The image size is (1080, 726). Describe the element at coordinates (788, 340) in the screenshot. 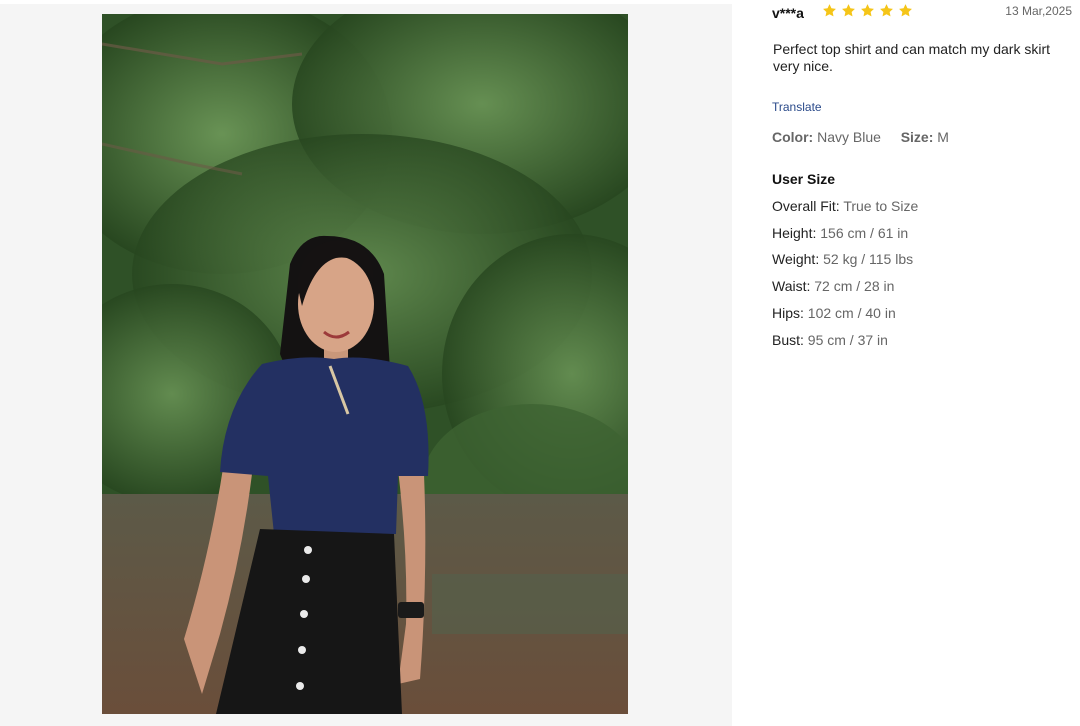

I see `size-row-label: Bust:` at that location.